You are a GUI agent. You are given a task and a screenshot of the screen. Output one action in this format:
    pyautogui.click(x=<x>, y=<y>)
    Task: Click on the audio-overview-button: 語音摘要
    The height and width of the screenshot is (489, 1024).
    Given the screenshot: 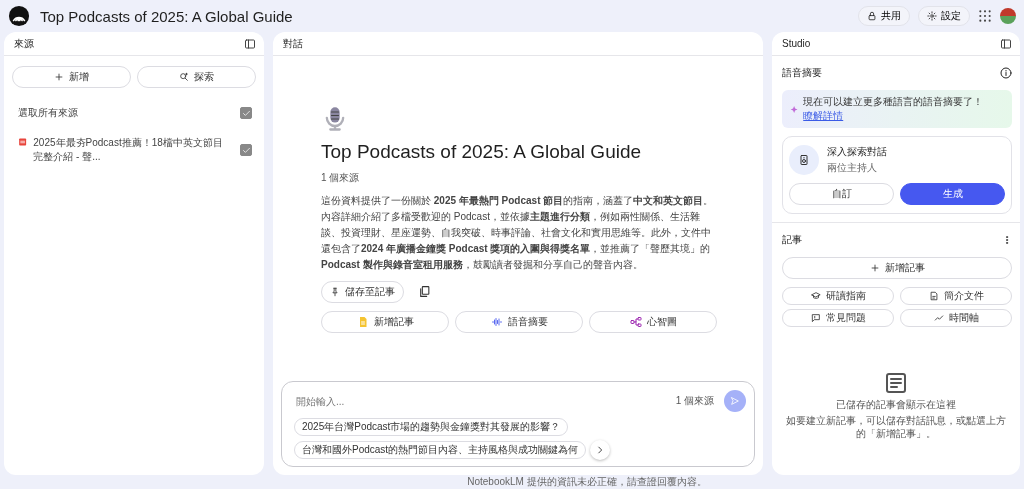 What is the action you would take?
    pyautogui.click(x=519, y=321)
    